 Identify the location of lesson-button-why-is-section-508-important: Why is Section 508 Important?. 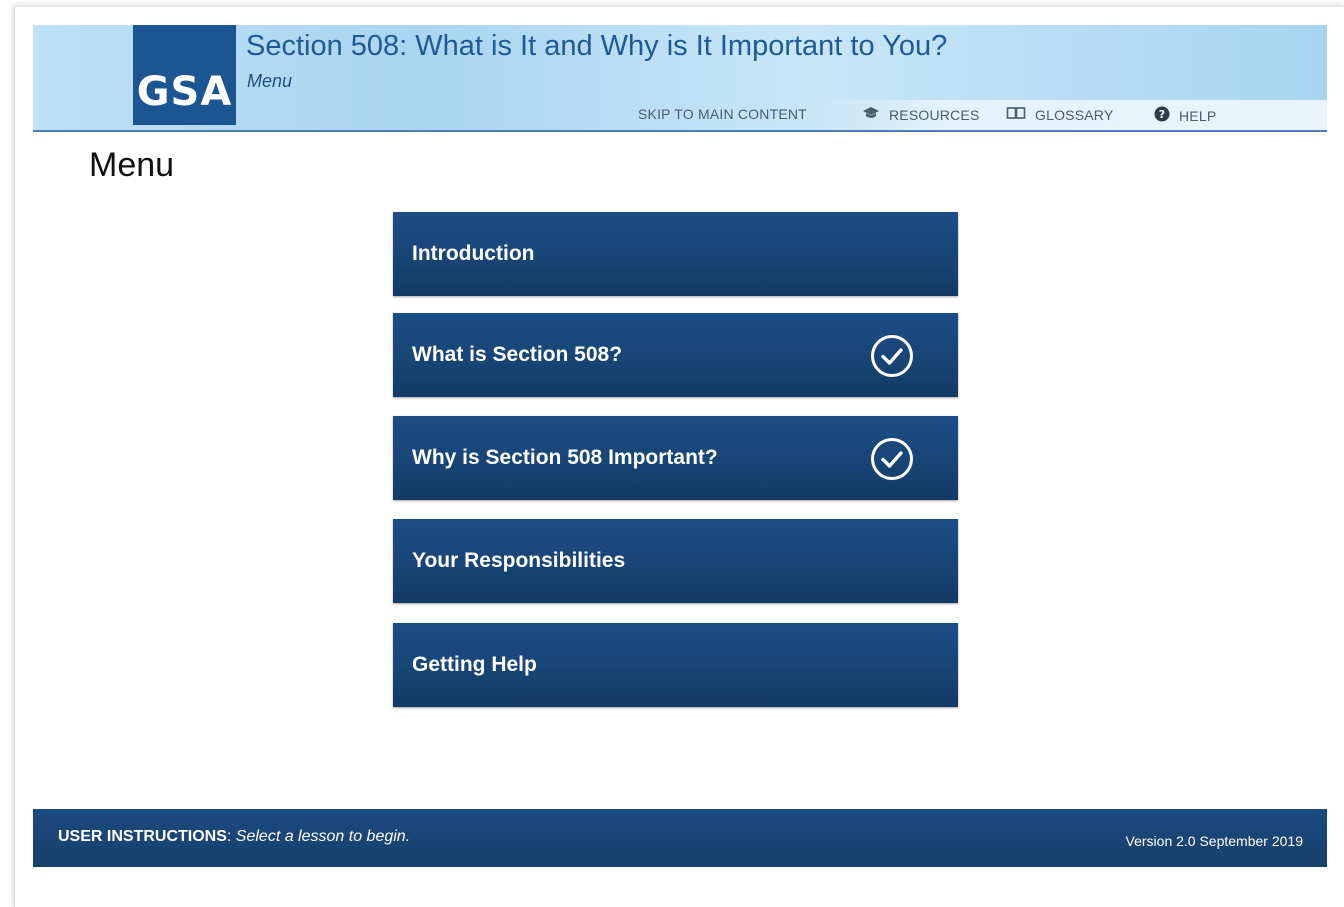
(675, 458).